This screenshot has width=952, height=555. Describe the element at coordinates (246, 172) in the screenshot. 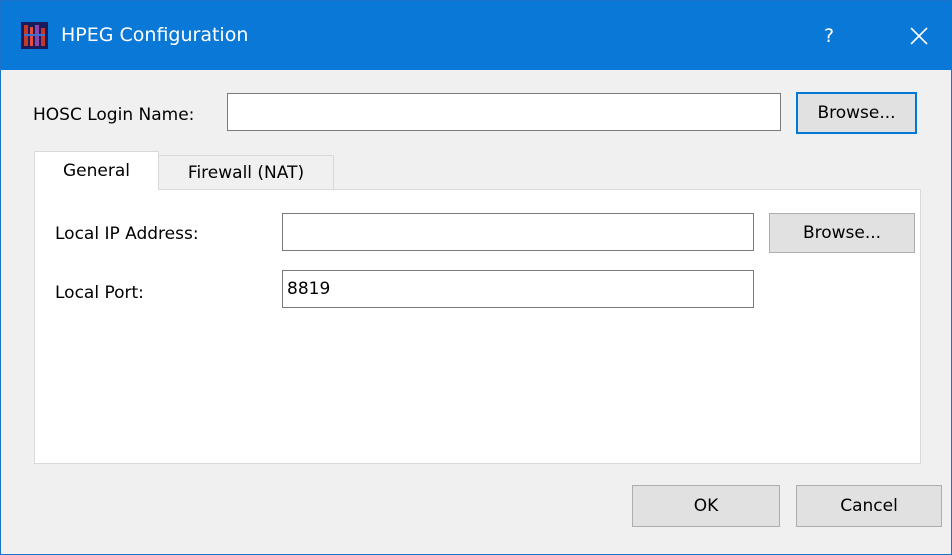

I see `tab-firewall-nat: Firewall (NAT)` at that location.